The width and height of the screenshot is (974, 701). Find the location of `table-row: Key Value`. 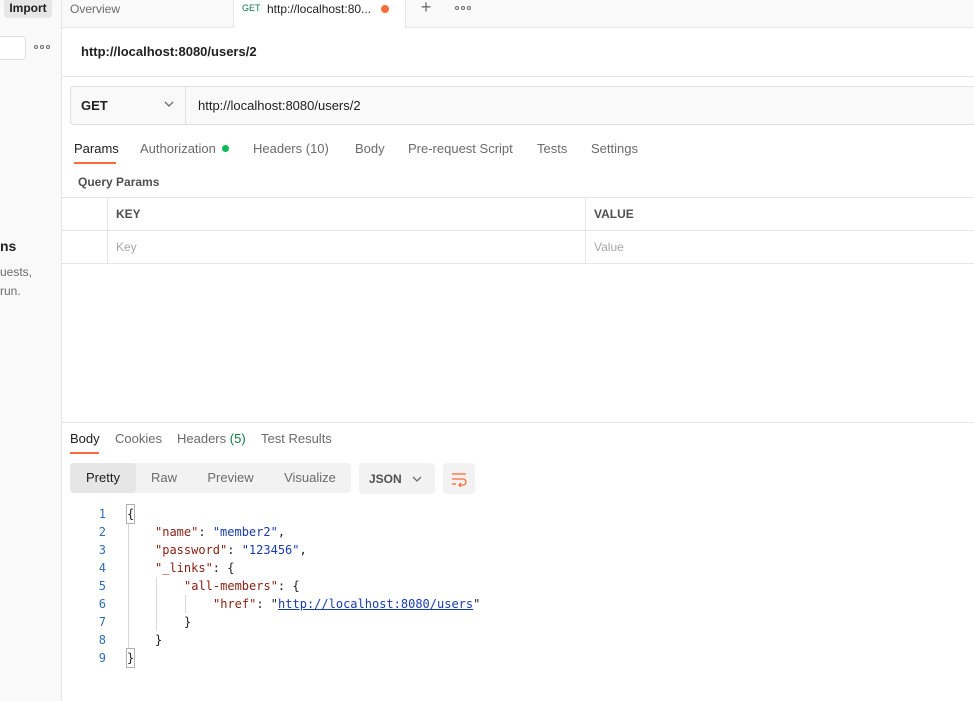

table-row: Key Value is located at coordinates (518, 247).